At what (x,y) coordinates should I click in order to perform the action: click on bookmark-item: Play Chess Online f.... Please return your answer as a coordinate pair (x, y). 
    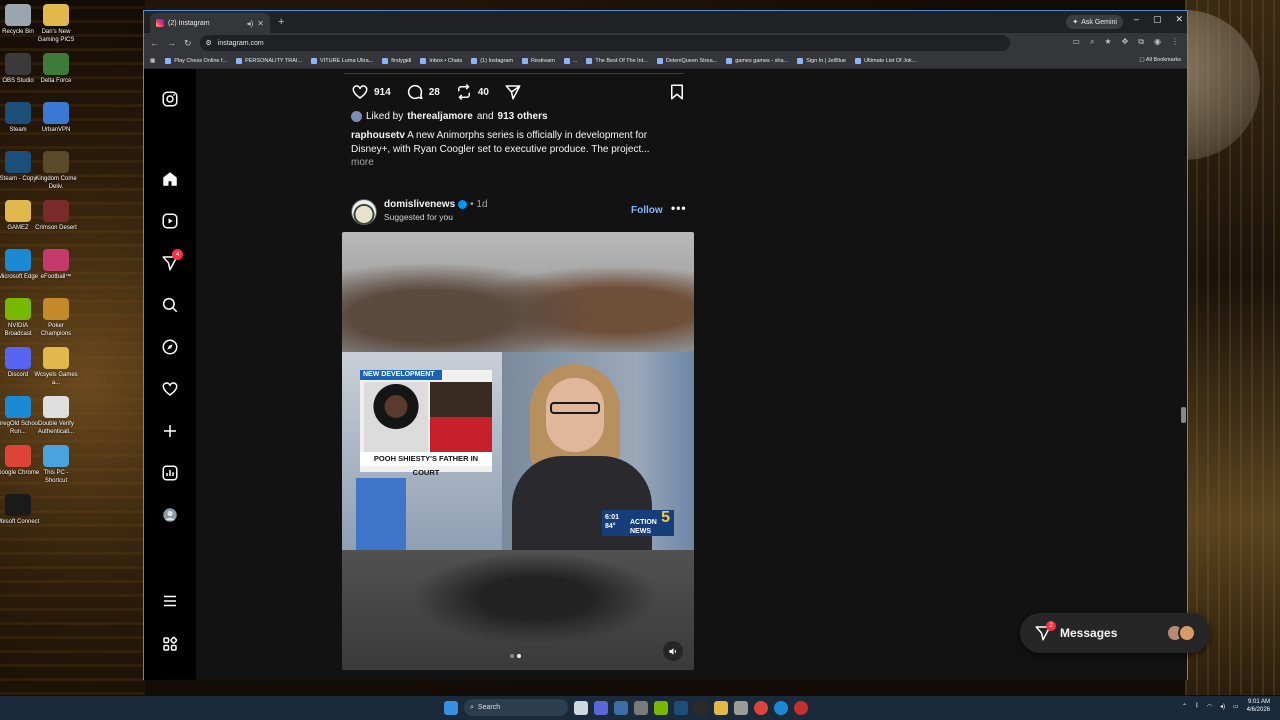
    Looking at the image, I should click on (196, 60).